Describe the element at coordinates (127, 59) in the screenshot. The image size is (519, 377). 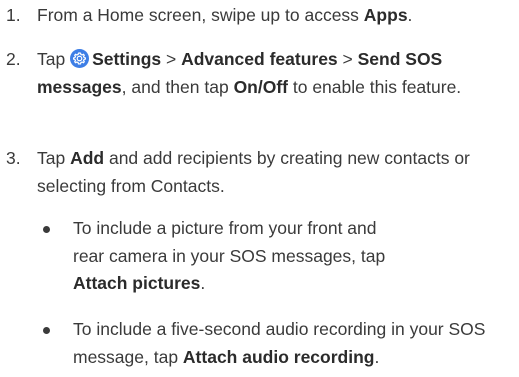
I see `settings-label: Settings` at that location.